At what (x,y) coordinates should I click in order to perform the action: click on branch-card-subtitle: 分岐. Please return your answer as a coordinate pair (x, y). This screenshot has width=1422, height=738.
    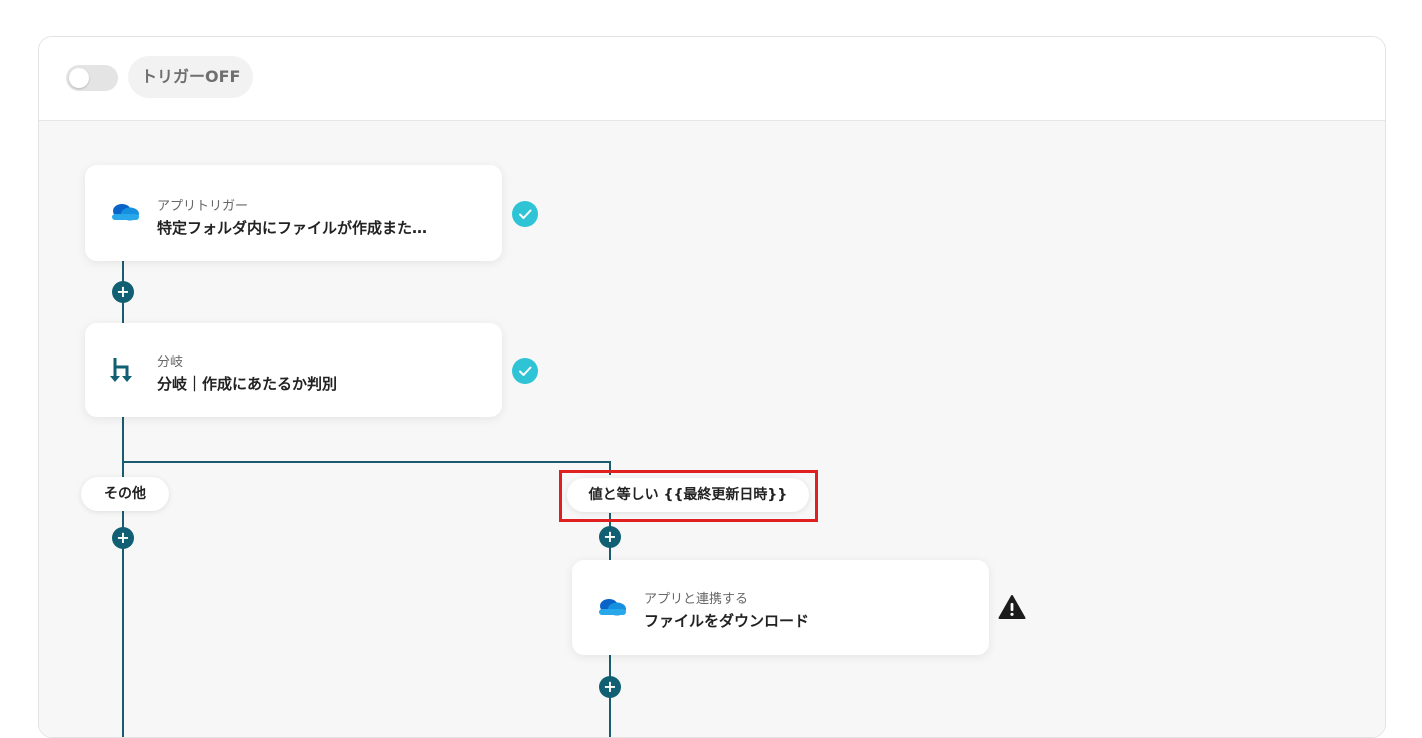
    Looking at the image, I should click on (170, 362).